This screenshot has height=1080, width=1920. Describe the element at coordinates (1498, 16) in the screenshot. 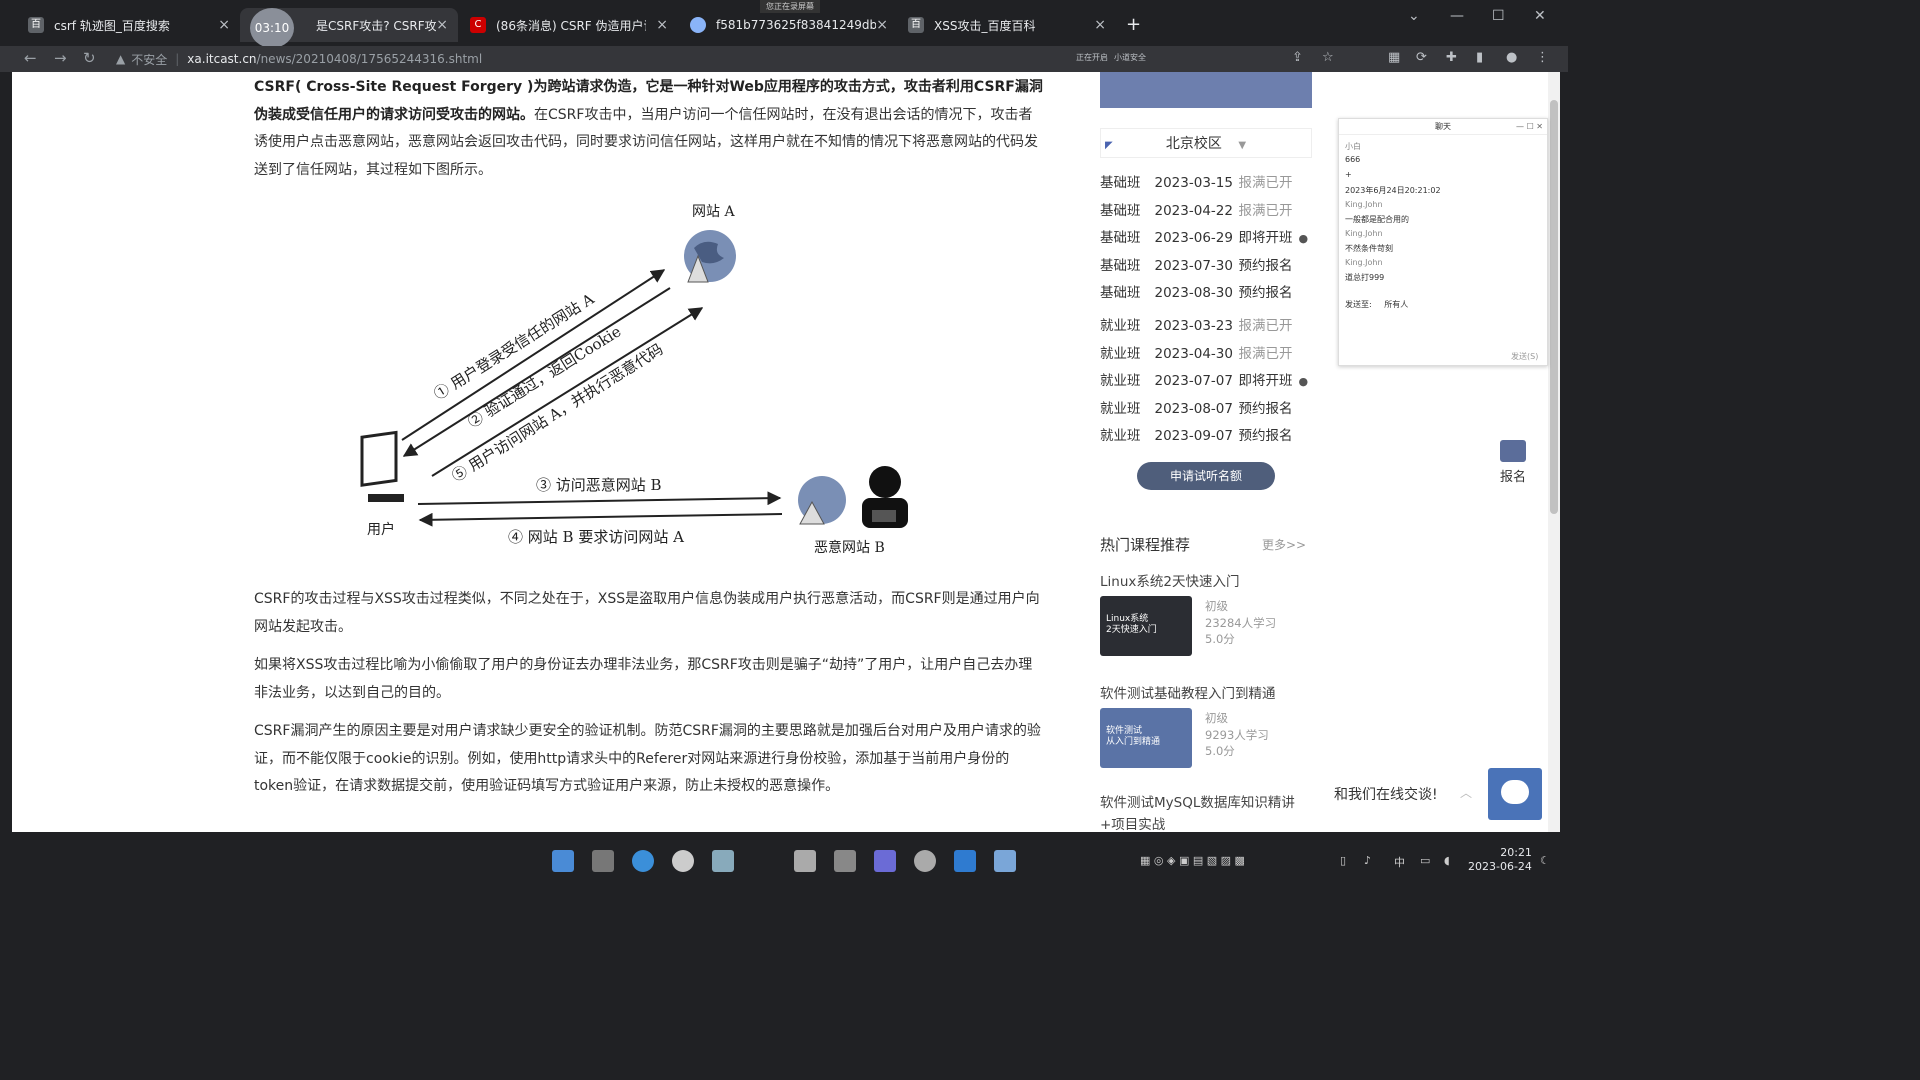

I see `maximize-button: ☐` at that location.